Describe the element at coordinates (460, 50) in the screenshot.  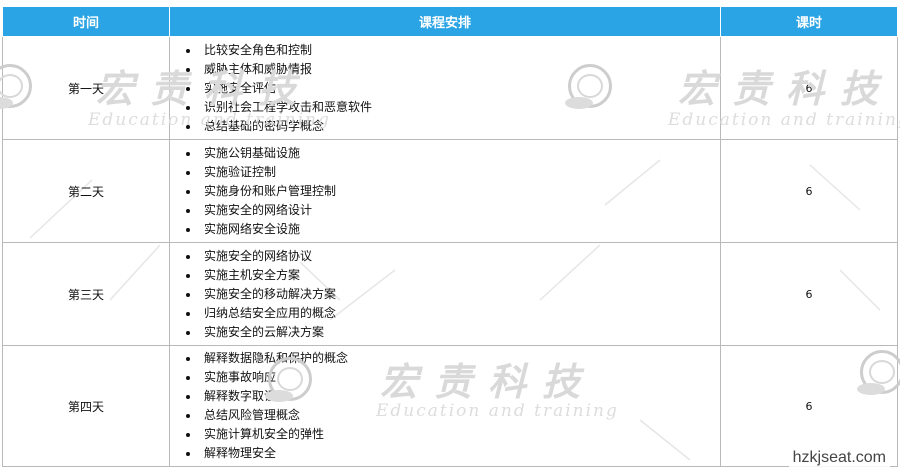
I see `list-item: 比较安全角色和控制` at that location.